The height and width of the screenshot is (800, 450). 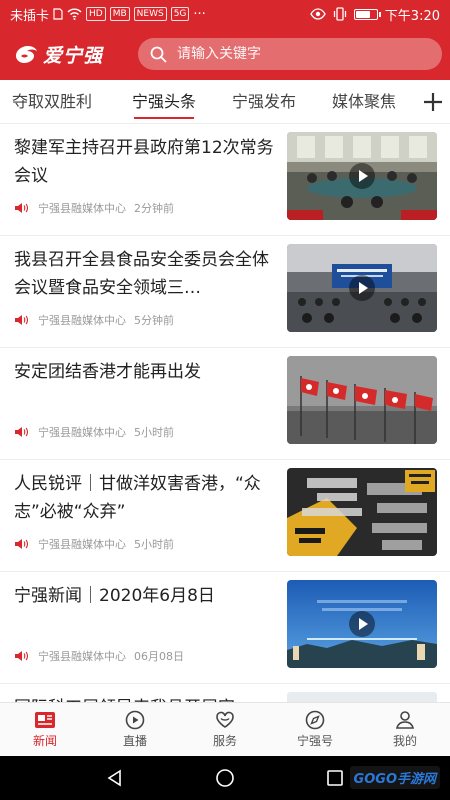 I want to click on tab-fabu: 宁强发布, so click(x=264, y=101).